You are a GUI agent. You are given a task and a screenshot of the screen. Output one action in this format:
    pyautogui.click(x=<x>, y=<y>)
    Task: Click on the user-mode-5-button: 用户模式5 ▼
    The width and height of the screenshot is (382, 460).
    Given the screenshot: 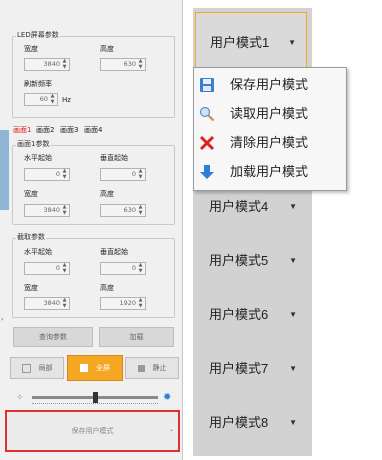 What is the action you would take?
    pyautogui.click(x=251, y=261)
    